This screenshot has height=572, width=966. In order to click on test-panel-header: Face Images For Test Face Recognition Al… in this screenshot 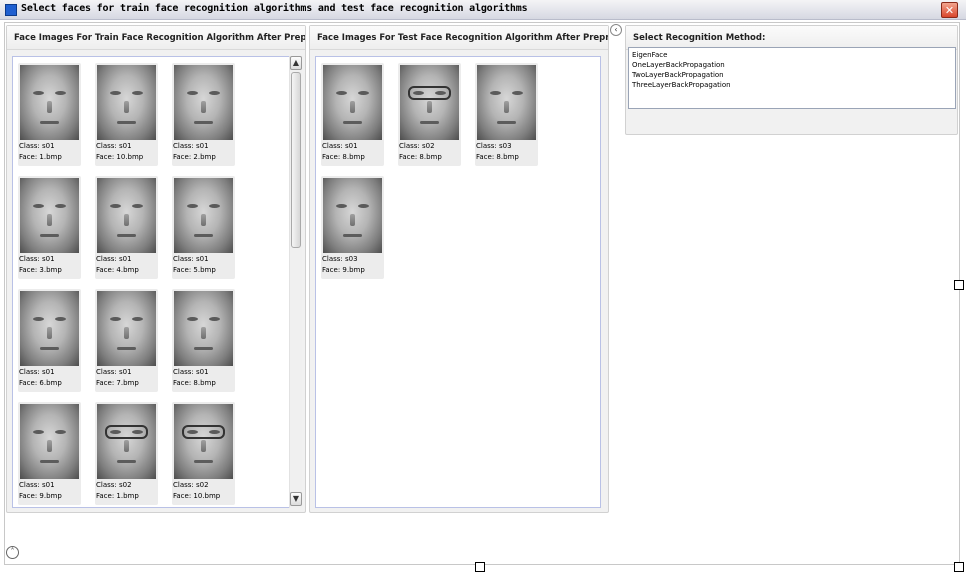, I will do `click(459, 38)`.